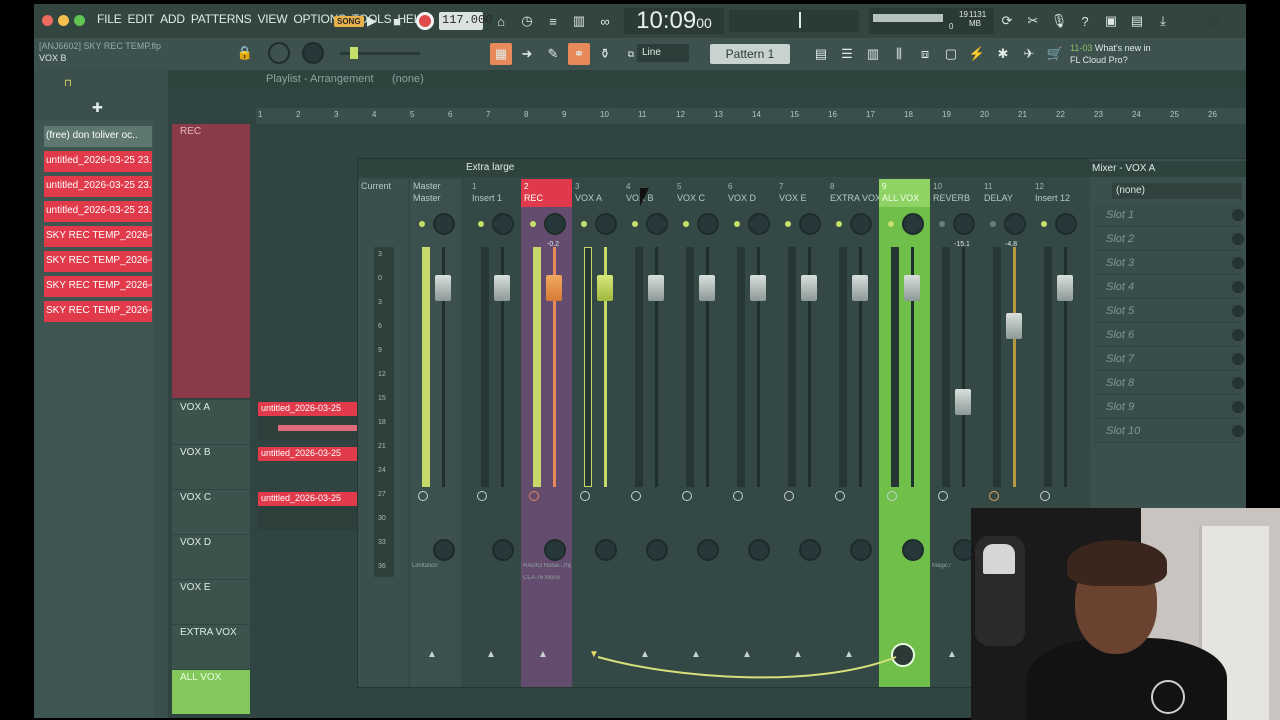 The image size is (1280, 720). Describe the element at coordinates (899, 54) in the screenshot. I see `mixer-icon: ⫼` at that location.